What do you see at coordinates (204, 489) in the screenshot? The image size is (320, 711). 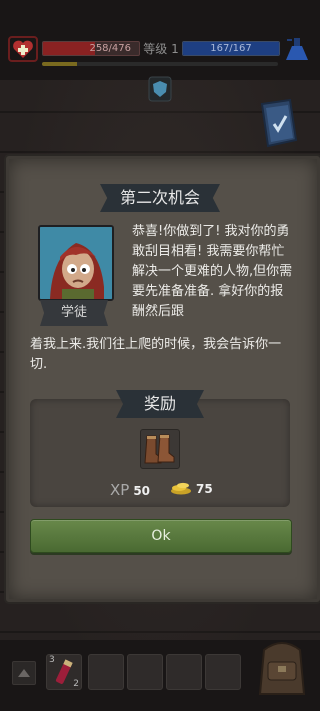 I see `gold-value: 75` at bounding box center [204, 489].